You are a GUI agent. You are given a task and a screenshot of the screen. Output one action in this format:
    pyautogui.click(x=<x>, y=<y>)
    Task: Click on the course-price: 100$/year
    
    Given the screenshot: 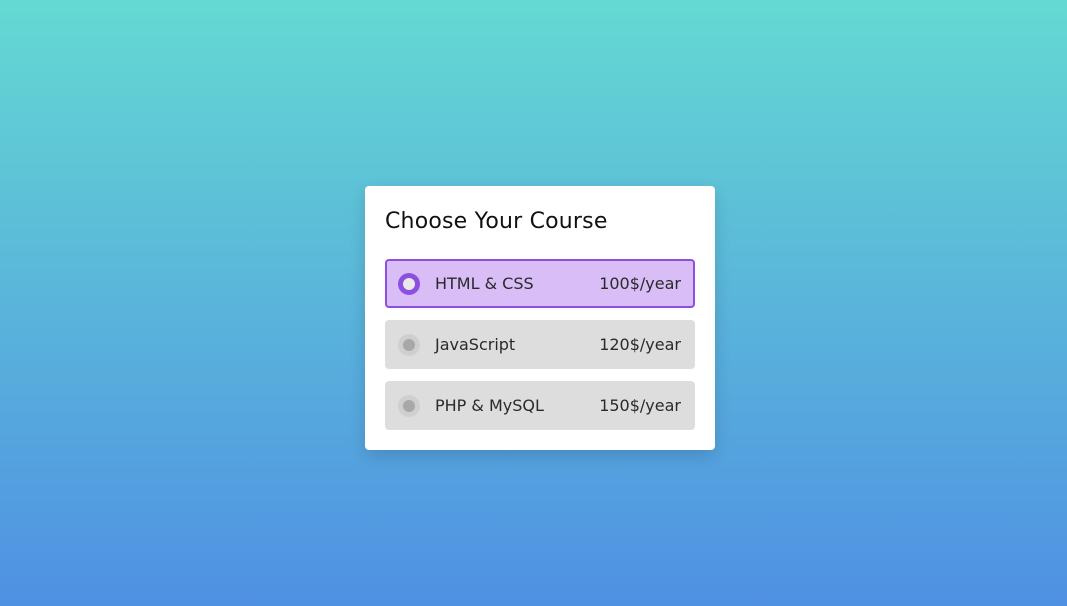 What is the action you would take?
    pyautogui.click(x=640, y=283)
    